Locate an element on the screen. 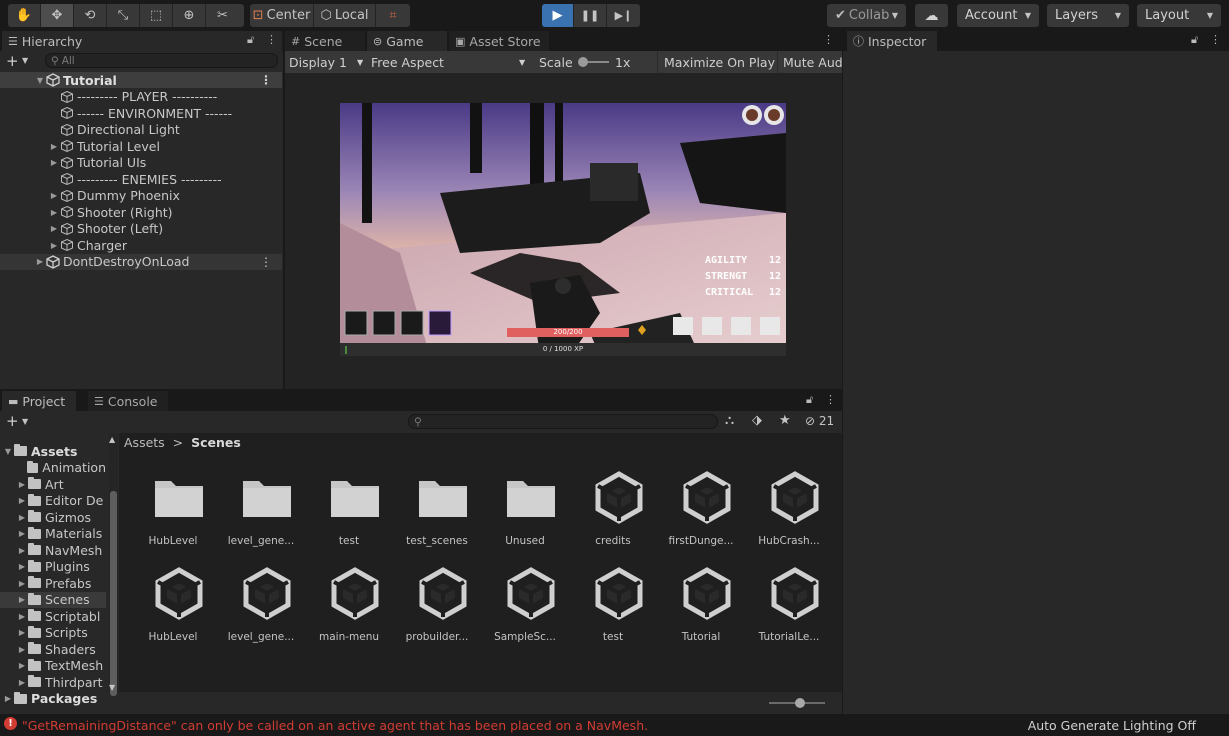 The image size is (1229, 736). scroll-down-icon: ▼ is located at coordinates (112, 687).